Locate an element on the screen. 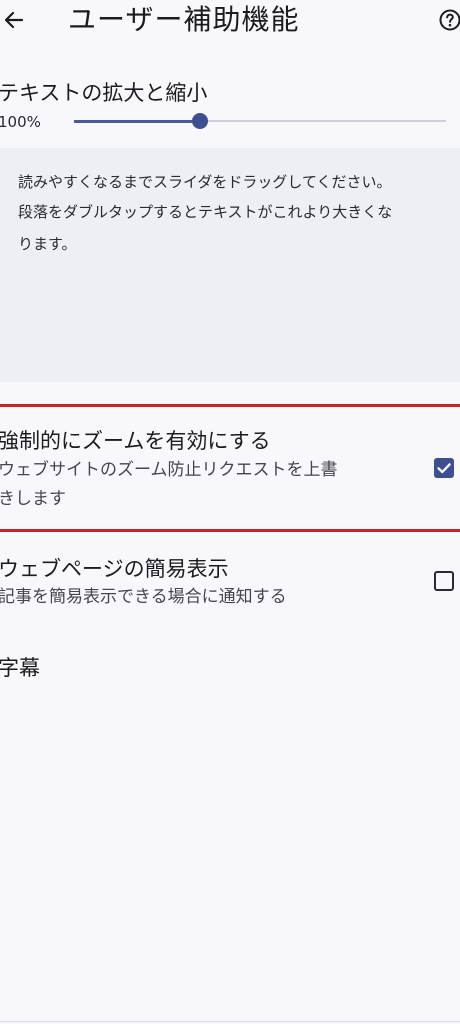 Image resolution: width=460 pixels, height=1024 pixels. preview-line: 段落をダブルタップするとテキストがこれより大きくな is located at coordinates (205, 212).